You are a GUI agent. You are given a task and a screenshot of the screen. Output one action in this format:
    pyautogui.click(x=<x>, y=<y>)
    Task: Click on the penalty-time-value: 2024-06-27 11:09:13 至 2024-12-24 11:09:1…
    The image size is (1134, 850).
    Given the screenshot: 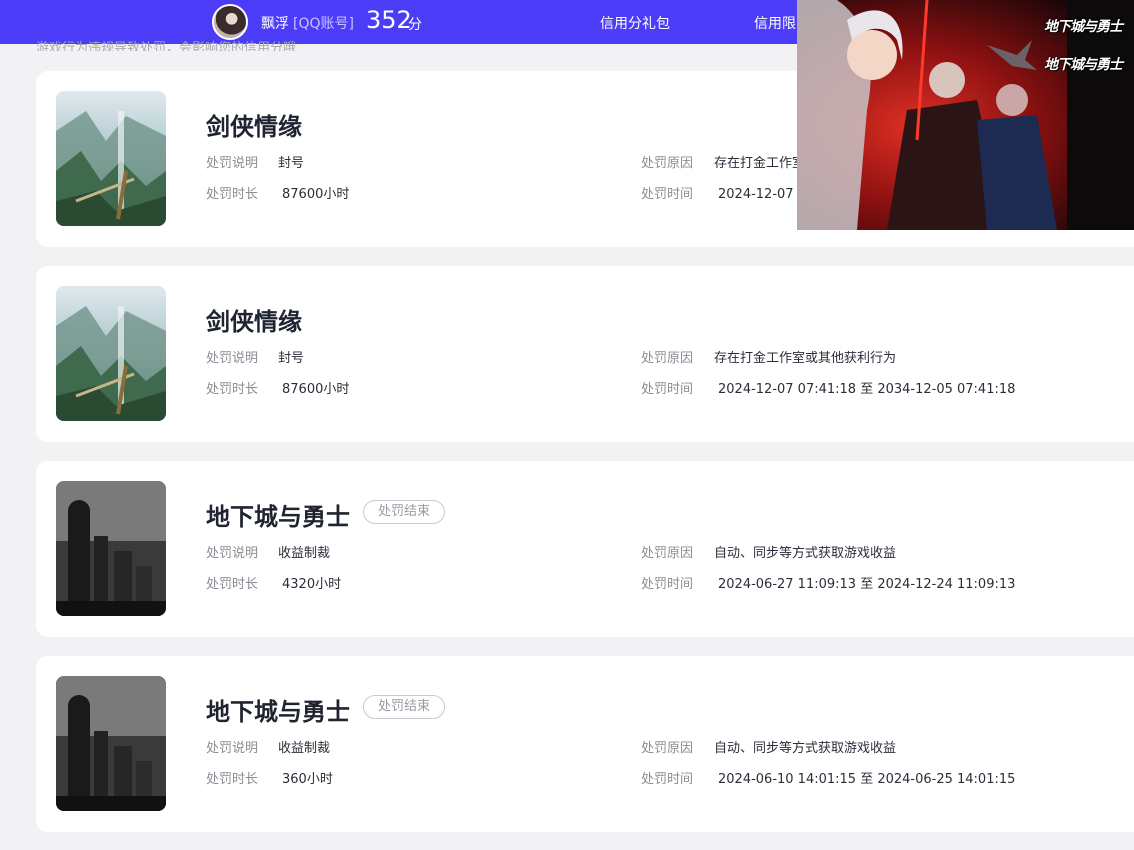 What is the action you would take?
    pyautogui.click(x=867, y=584)
    